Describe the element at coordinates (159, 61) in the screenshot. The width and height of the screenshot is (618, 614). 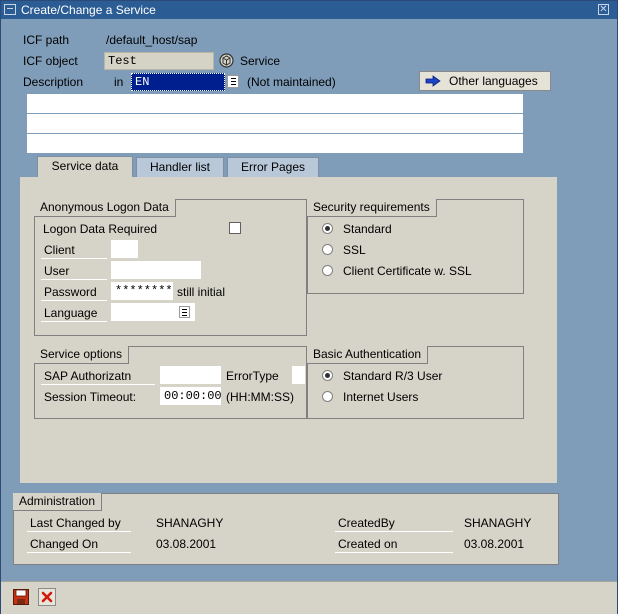
I see `icf-object-field: Test` at that location.